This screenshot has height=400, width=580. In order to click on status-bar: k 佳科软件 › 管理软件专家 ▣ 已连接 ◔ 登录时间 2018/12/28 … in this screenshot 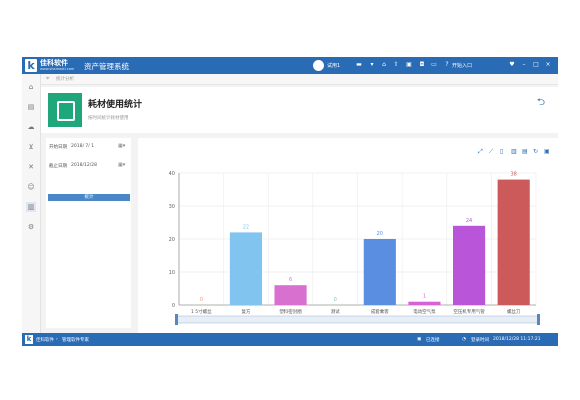, I will do `click(290, 339)`.